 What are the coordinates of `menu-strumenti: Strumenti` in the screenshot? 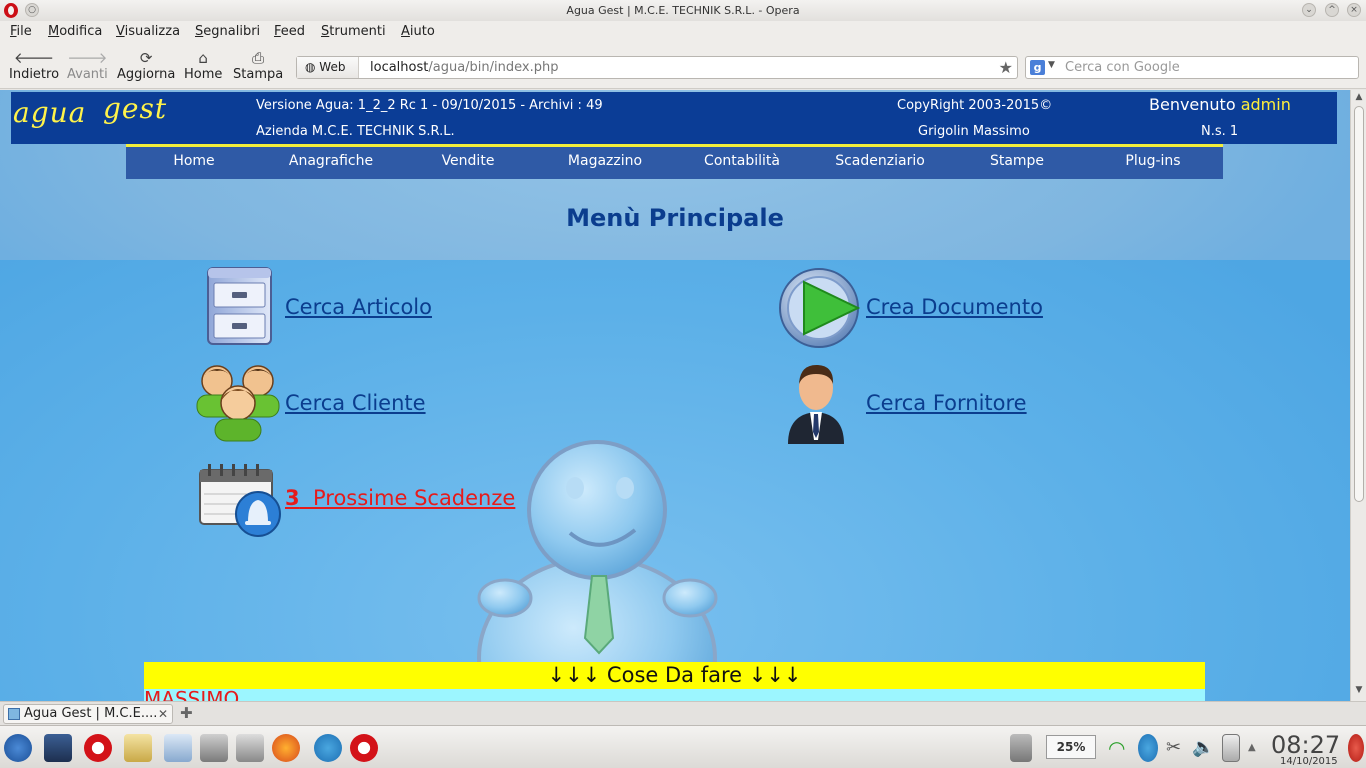 It's located at (353, 31).